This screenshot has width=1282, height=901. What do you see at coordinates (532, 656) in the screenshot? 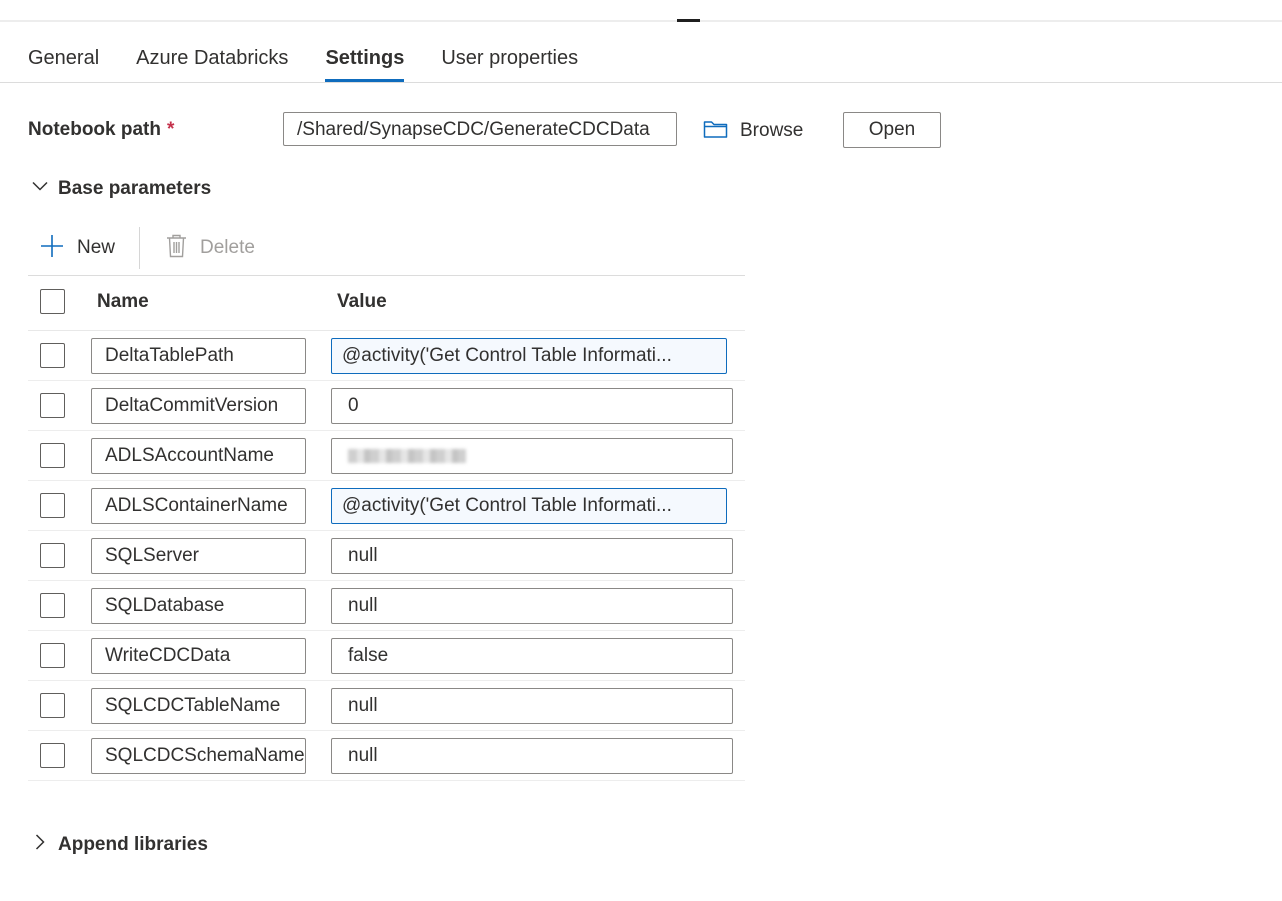
I see `parameter-value-input: false` at bounding box center [532, 656].